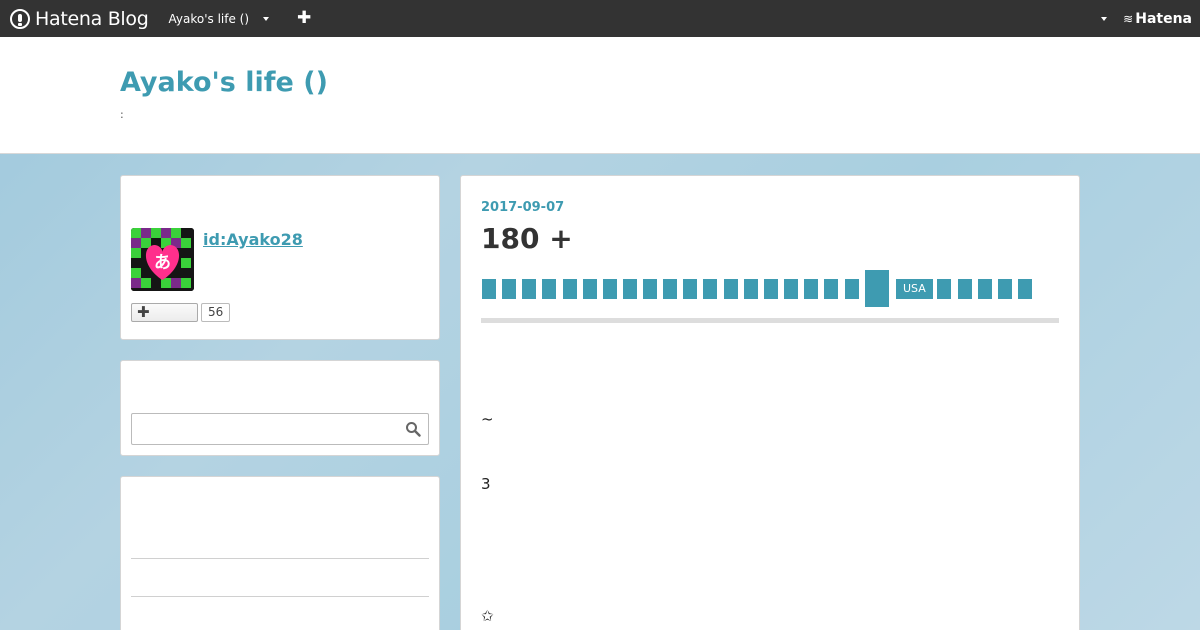  What do you see at coordinates (20, 18) in the screenshot?
I see `hatena-logo-icon` at bounding box center [20, 18].